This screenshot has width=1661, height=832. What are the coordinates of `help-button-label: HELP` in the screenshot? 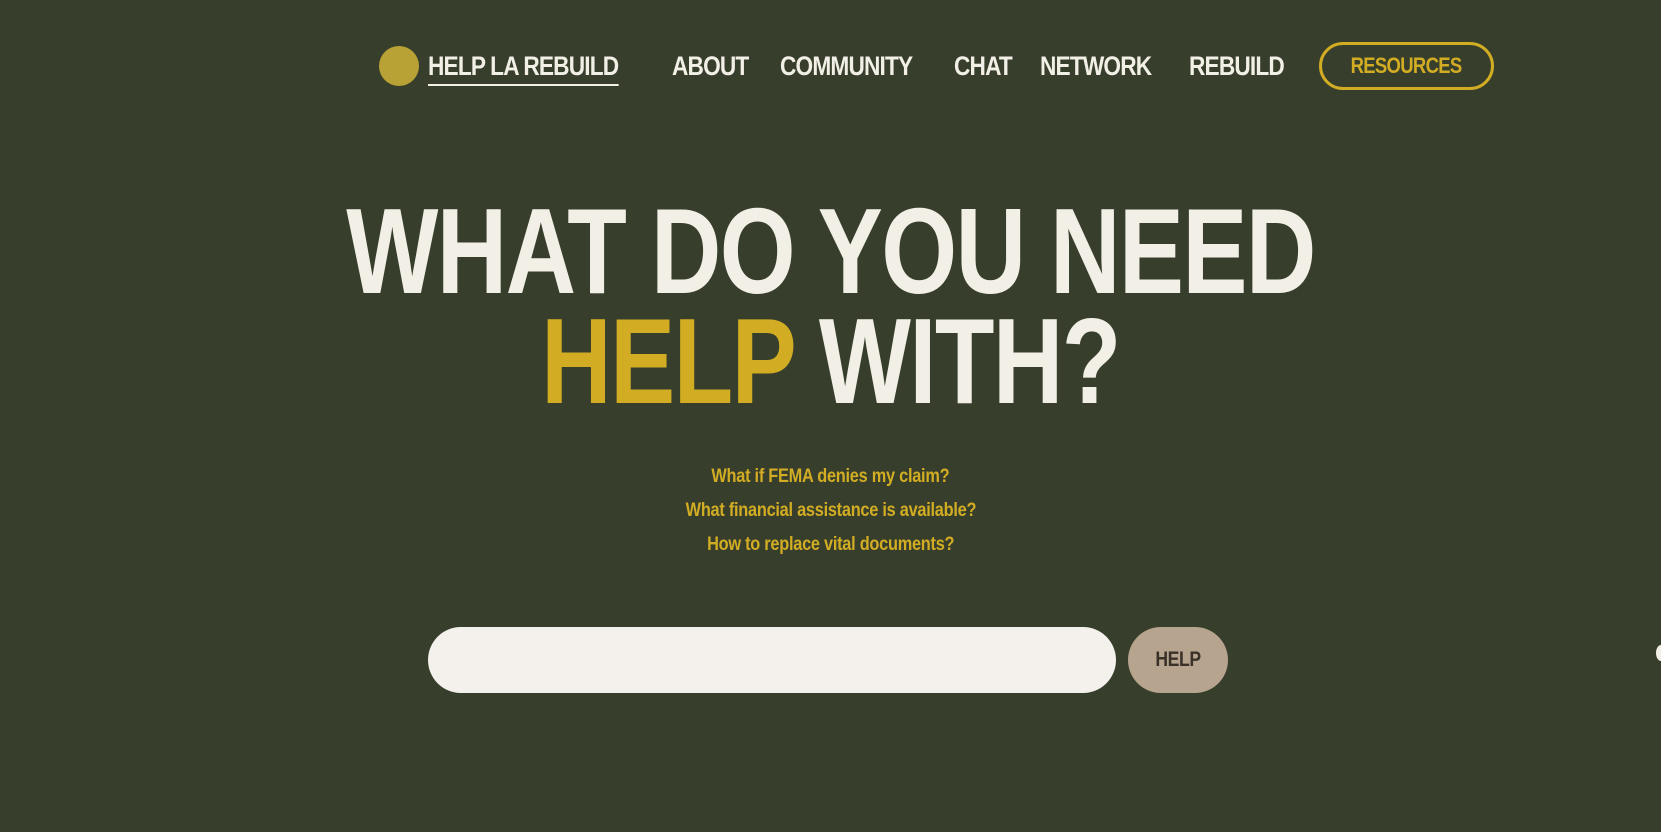 It's located at (1178, 659).